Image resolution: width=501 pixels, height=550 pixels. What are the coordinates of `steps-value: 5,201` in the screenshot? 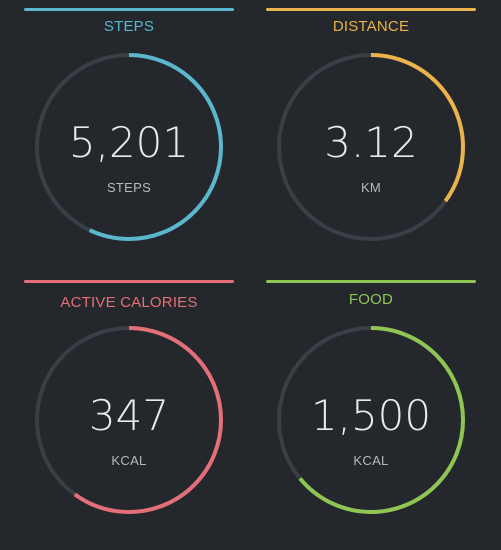 It's located at (129, 142).